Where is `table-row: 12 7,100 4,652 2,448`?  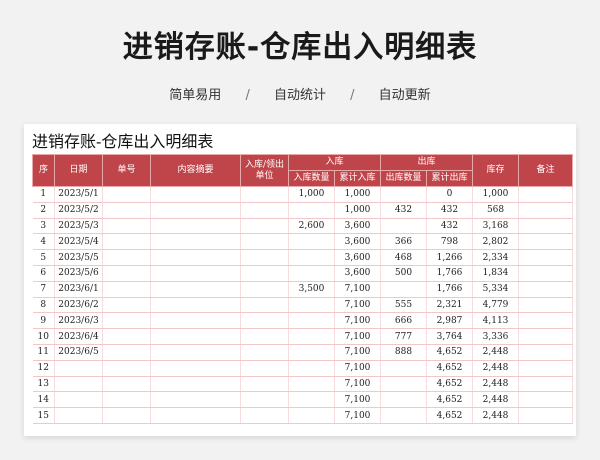 table-row: 12 7,100 4,652 2,448 is located at coordinates (303, 368).